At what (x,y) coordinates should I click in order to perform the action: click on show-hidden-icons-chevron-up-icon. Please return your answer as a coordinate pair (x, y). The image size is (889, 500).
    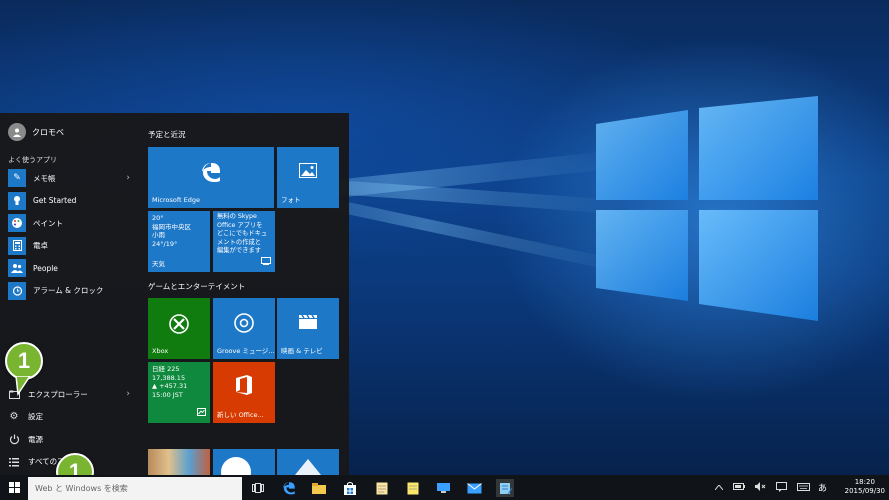
    Looking at the image, I should click on (719, 487).